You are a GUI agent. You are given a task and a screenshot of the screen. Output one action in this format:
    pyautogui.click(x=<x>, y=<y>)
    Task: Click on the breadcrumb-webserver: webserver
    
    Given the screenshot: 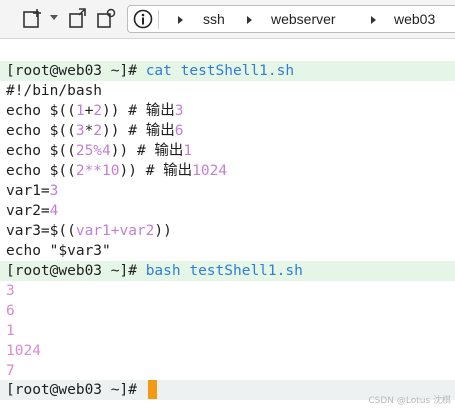 What is the action you would take?
    pyautogui.click(x=303, y=19)
    